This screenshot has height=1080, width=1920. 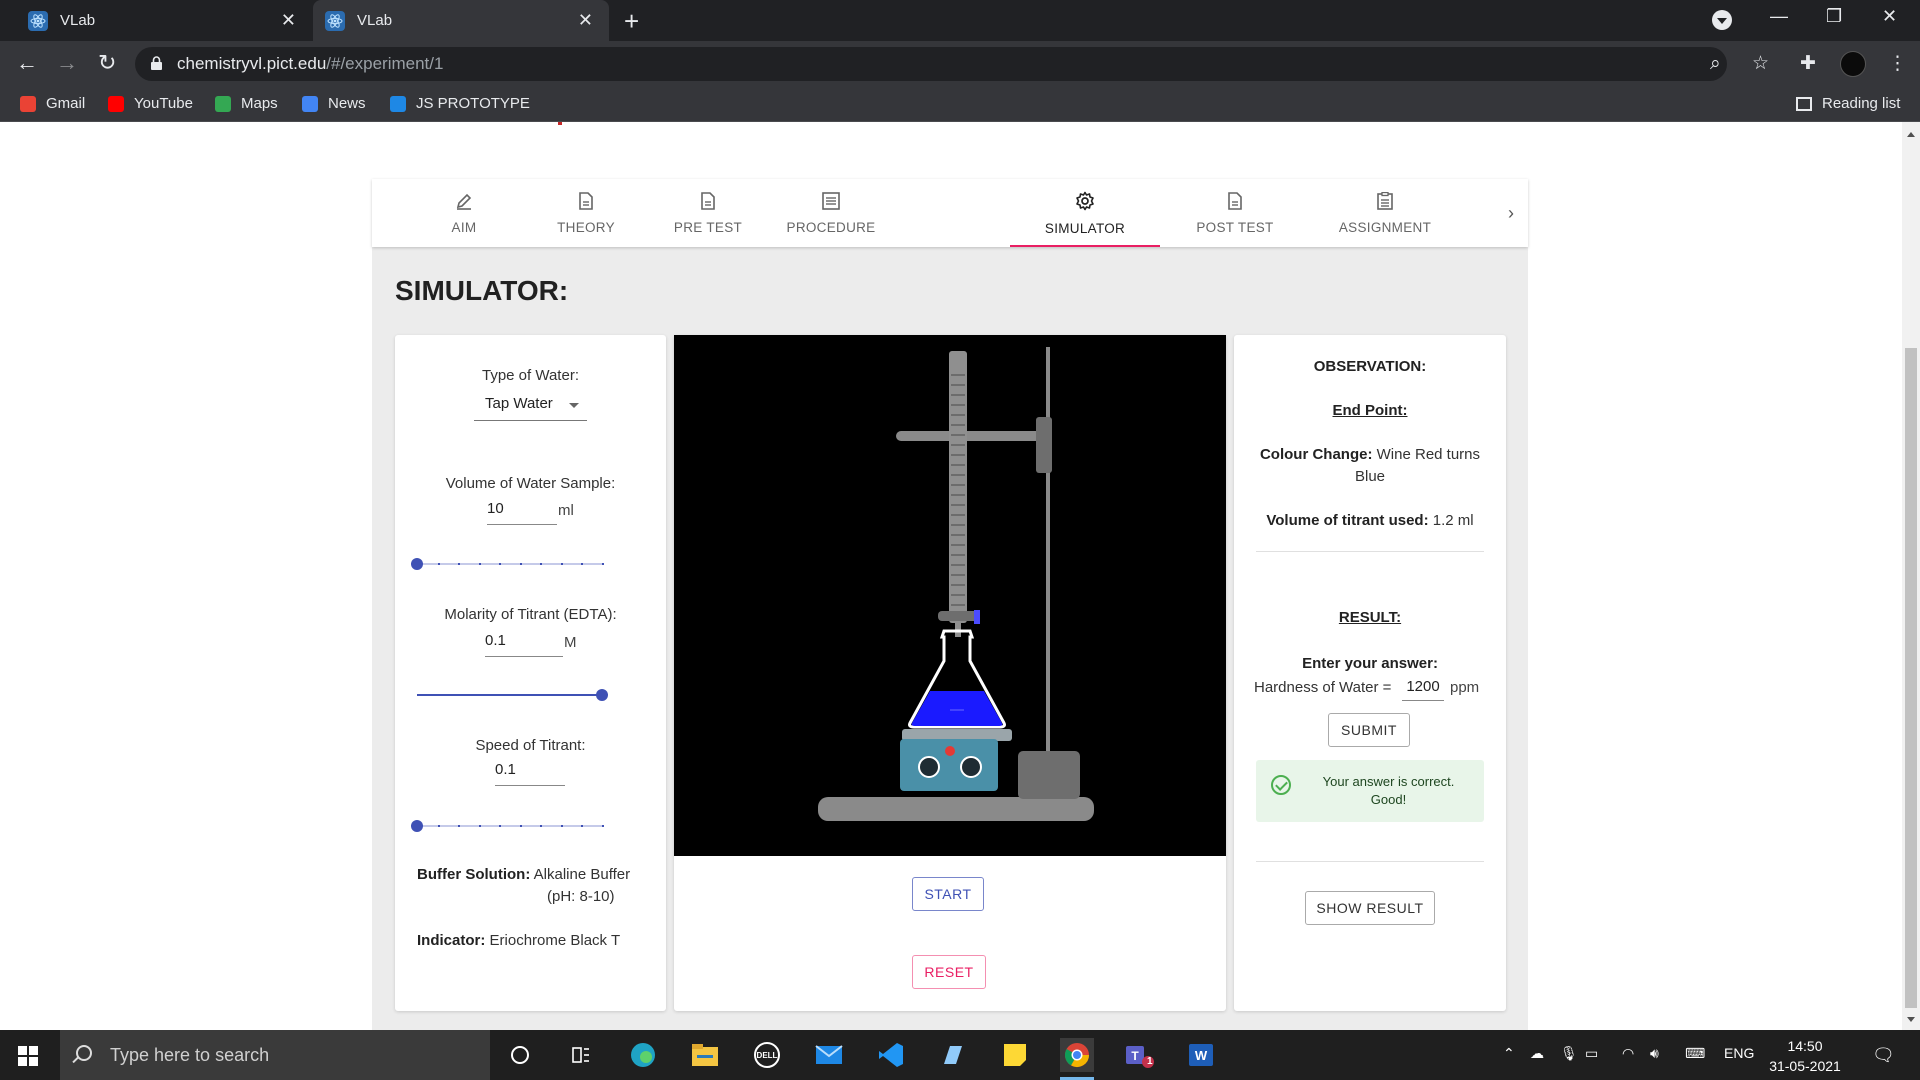 What do you see at coordinates (1883, 1055) in the screenshot?
I see `notifications-icon: 🗨︎` at bounding box center [1883, 1055].